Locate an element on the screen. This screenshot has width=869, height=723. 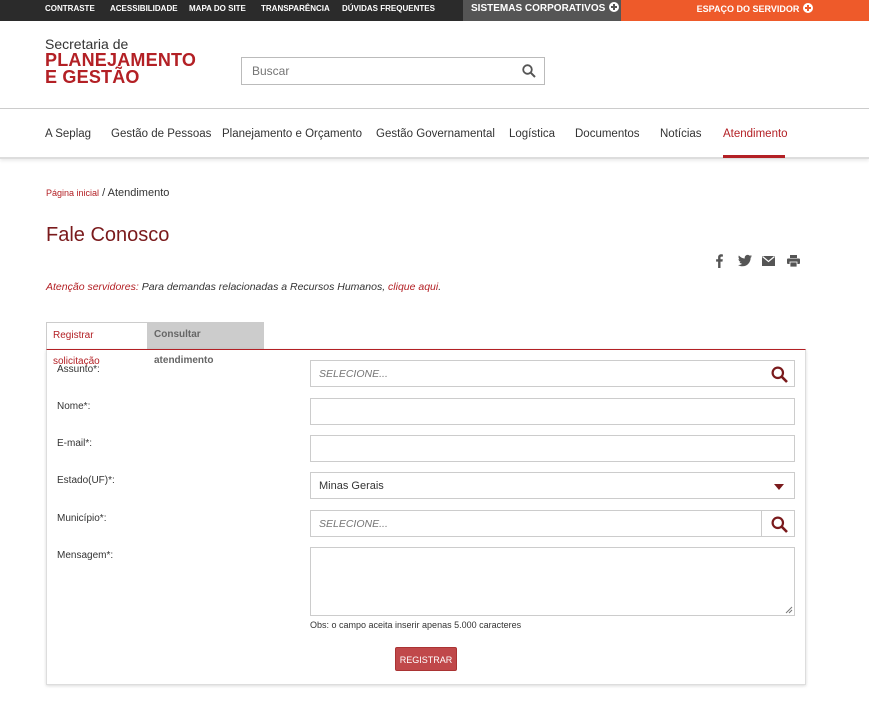
nome-input is located at coordinates (552, 411).